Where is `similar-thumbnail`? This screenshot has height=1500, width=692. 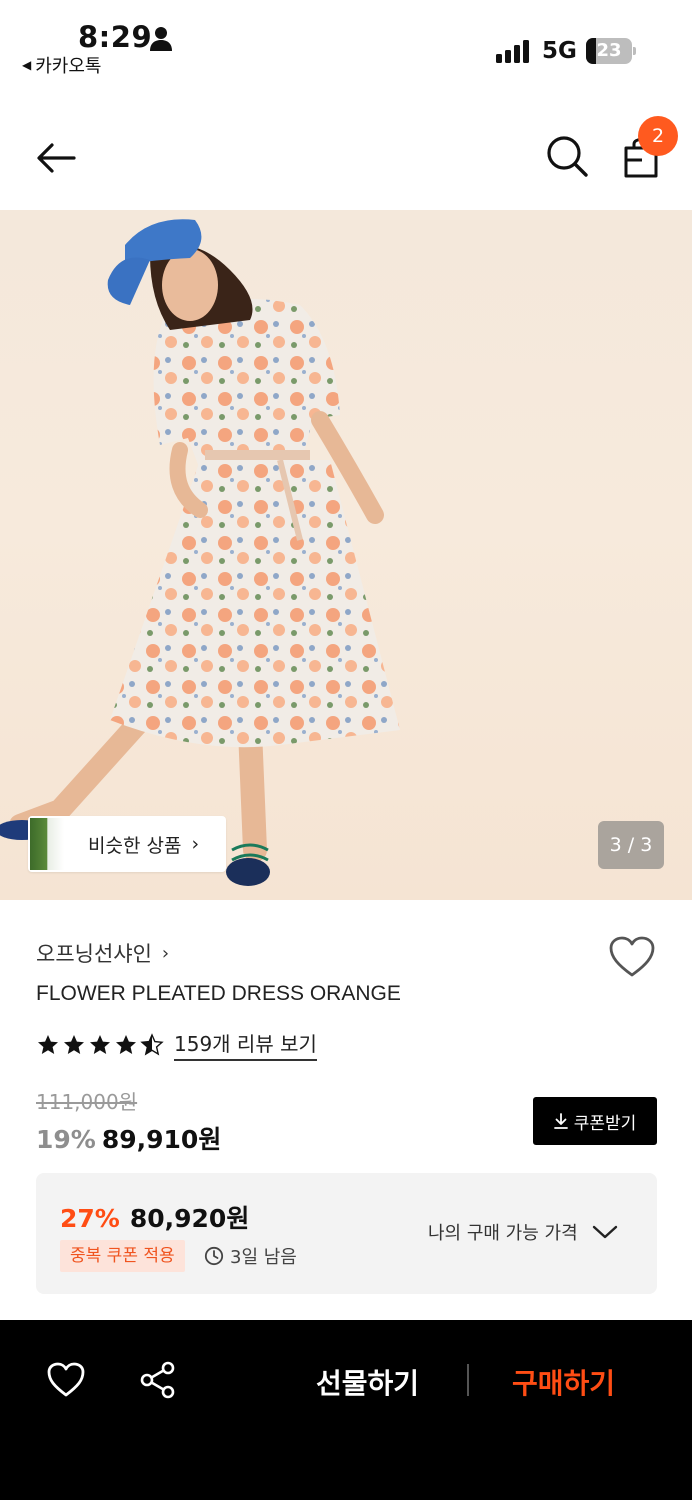
similar-thumbnail is located at coordinates (47, 844).